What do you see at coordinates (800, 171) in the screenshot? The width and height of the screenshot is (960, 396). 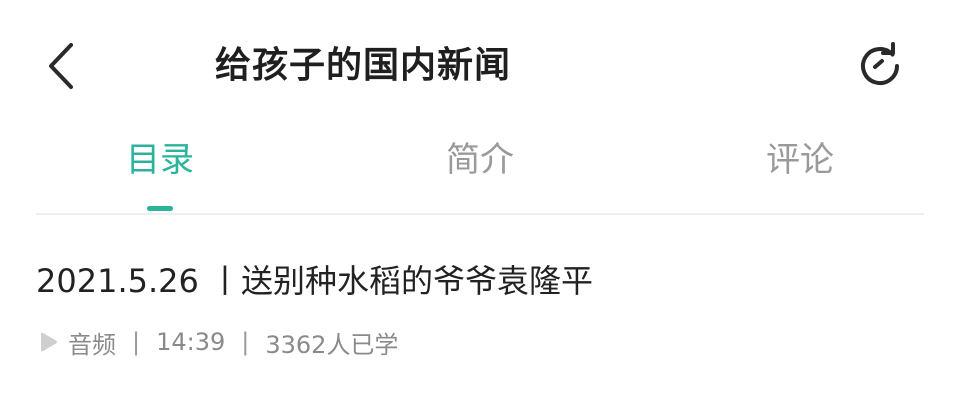 I see `tab-comments: 评论` at bounding box center [800, 171].